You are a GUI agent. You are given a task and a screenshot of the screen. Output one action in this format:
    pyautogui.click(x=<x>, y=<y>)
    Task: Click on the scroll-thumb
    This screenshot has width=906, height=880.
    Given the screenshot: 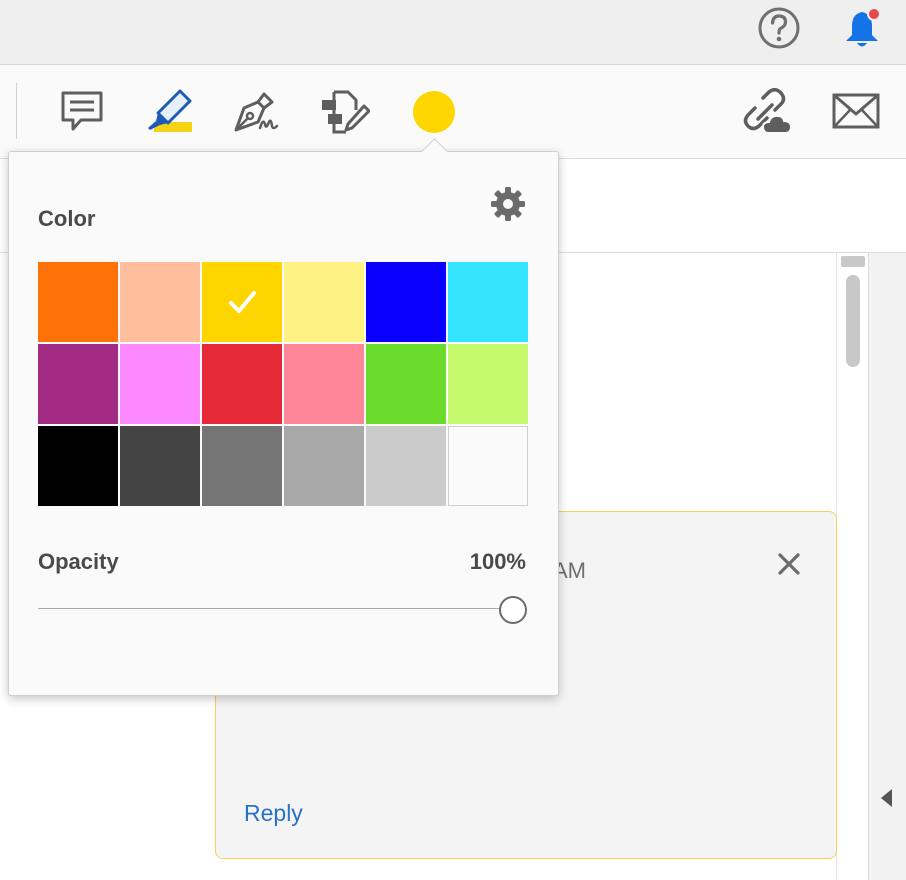 What is the action you would take?
    pyautogui.click(x=853, y=321)
    